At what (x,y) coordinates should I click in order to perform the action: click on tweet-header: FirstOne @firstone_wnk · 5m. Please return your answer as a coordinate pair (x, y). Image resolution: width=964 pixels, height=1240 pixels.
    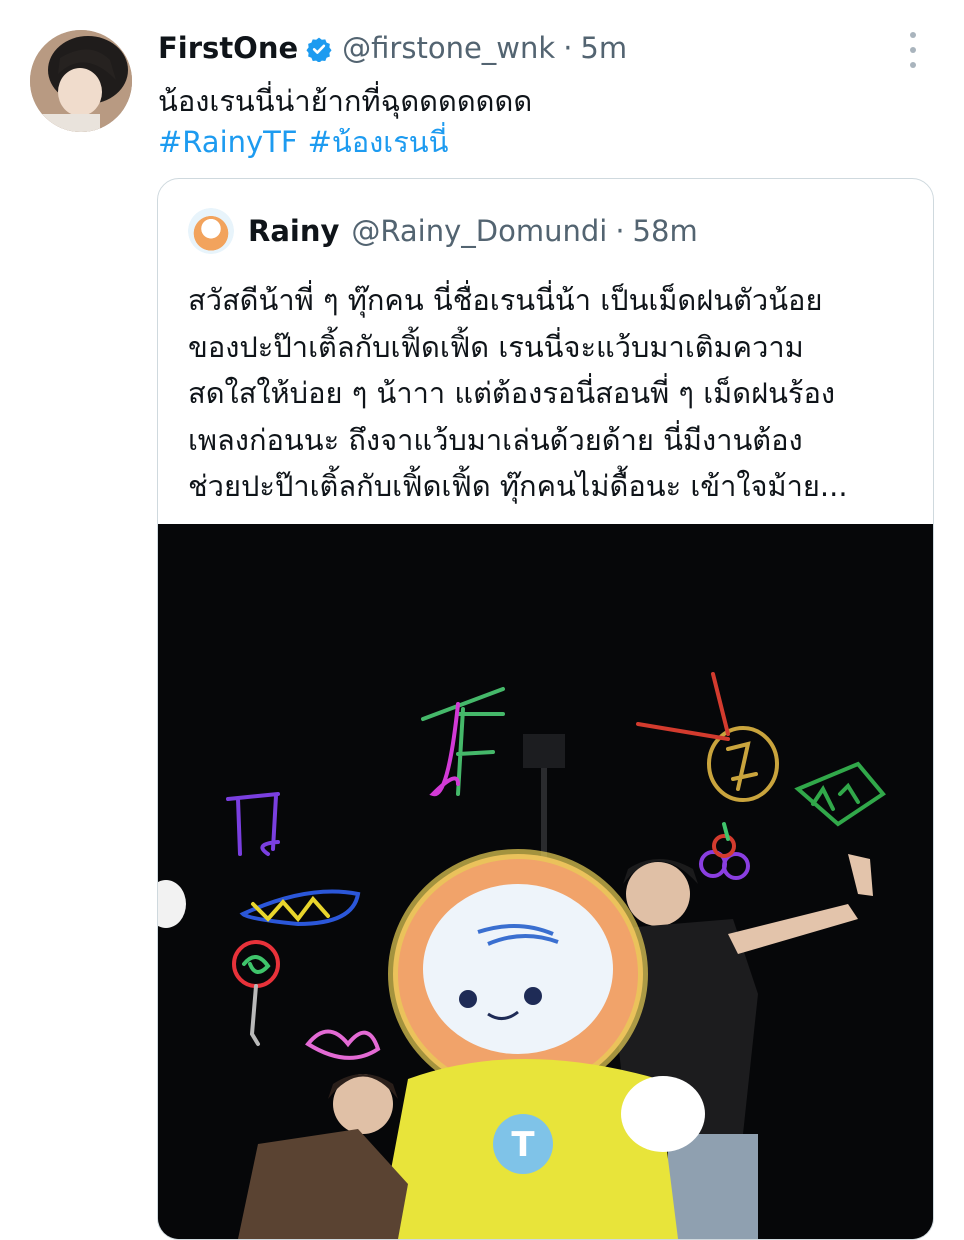
    Looking at the image, I should click on (392, 48).